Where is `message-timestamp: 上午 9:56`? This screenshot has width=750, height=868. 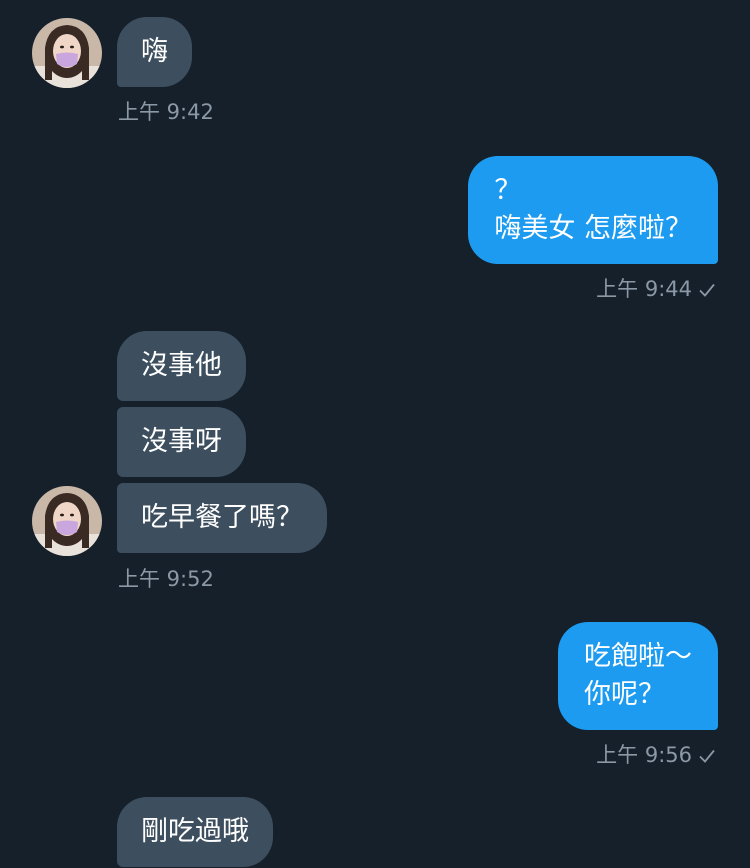 message-timestamp: 上午 9:56 is located at coordinates (644, 755).